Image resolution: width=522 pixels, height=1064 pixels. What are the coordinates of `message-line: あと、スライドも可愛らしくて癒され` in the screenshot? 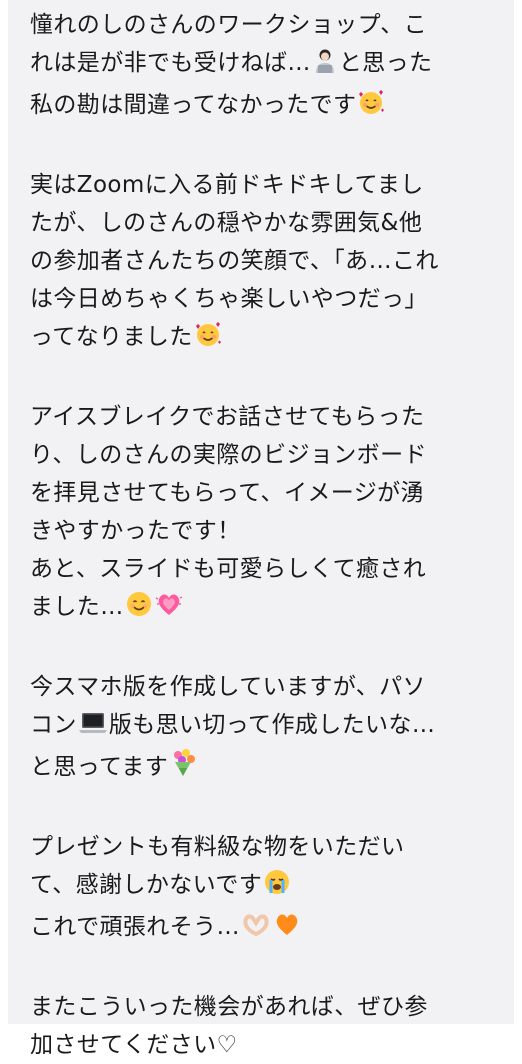 It's located at (262, 569).